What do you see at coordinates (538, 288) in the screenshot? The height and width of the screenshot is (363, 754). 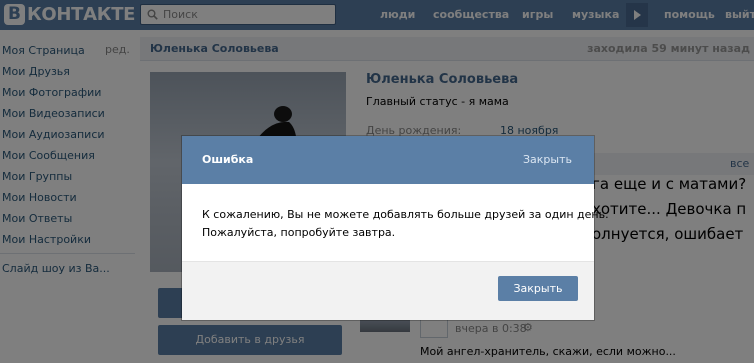 I see `dialog-close-button: Закрыть` at bounding box center [538, 288].